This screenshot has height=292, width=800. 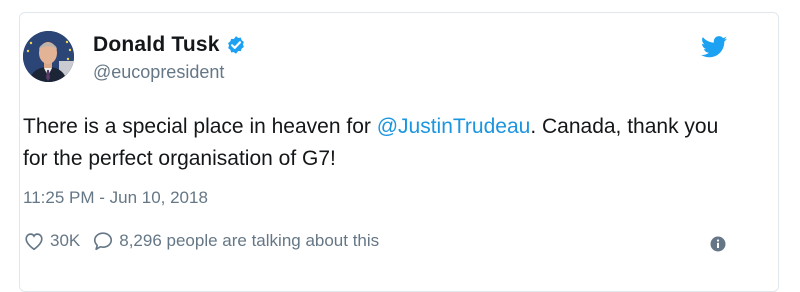 I want to click on conversation-button: 8,296 people are talking about this, so click(x=235, y=241).